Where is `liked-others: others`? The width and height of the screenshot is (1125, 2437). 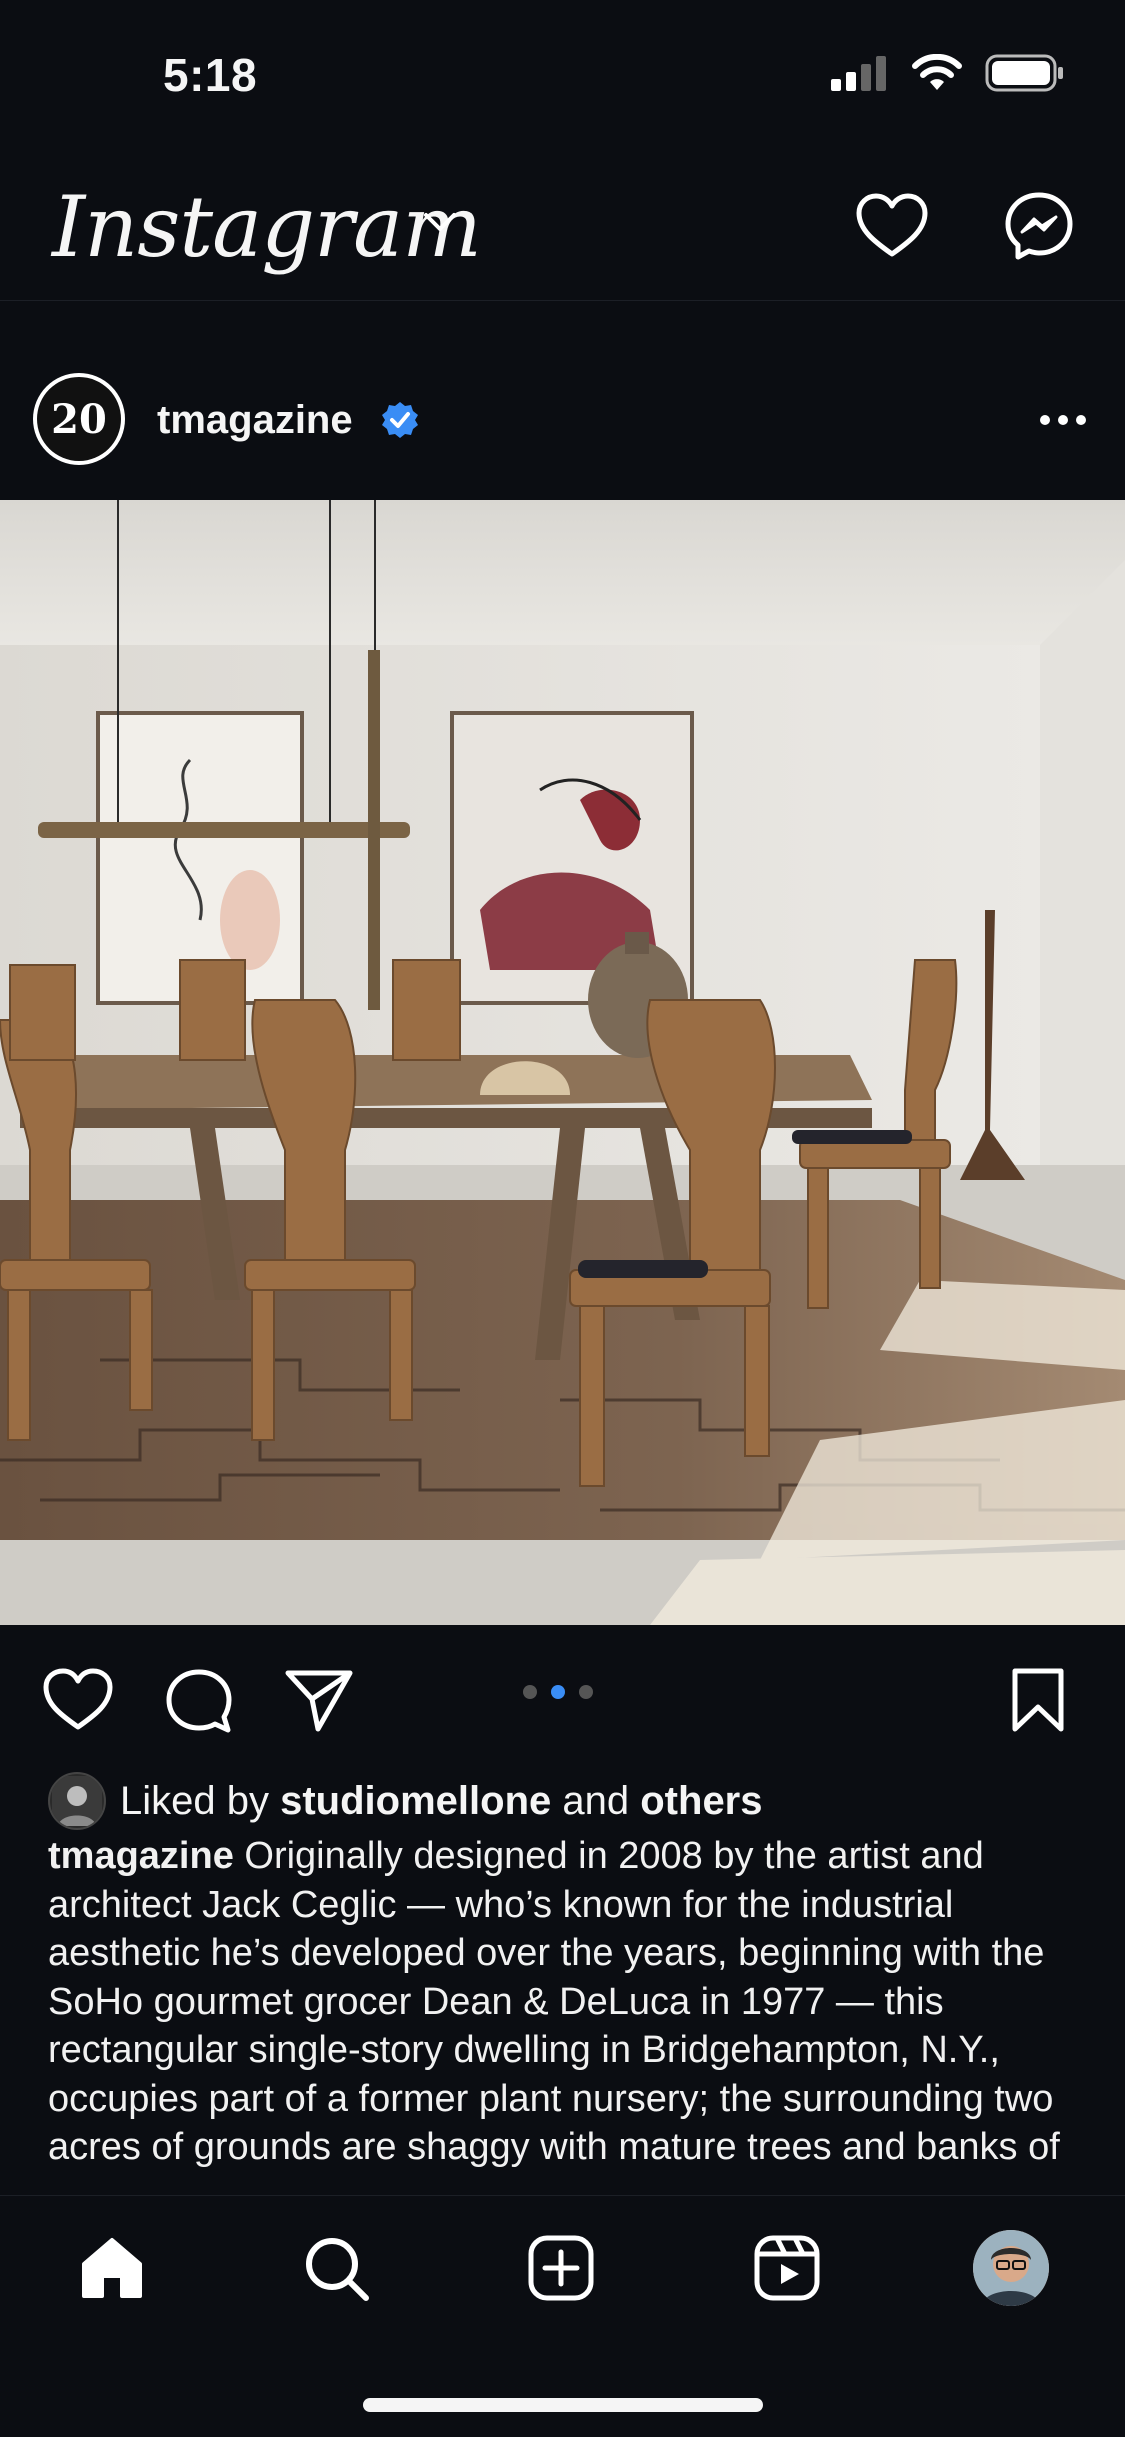 liked-others: others is located at coordinates (701, 1801).